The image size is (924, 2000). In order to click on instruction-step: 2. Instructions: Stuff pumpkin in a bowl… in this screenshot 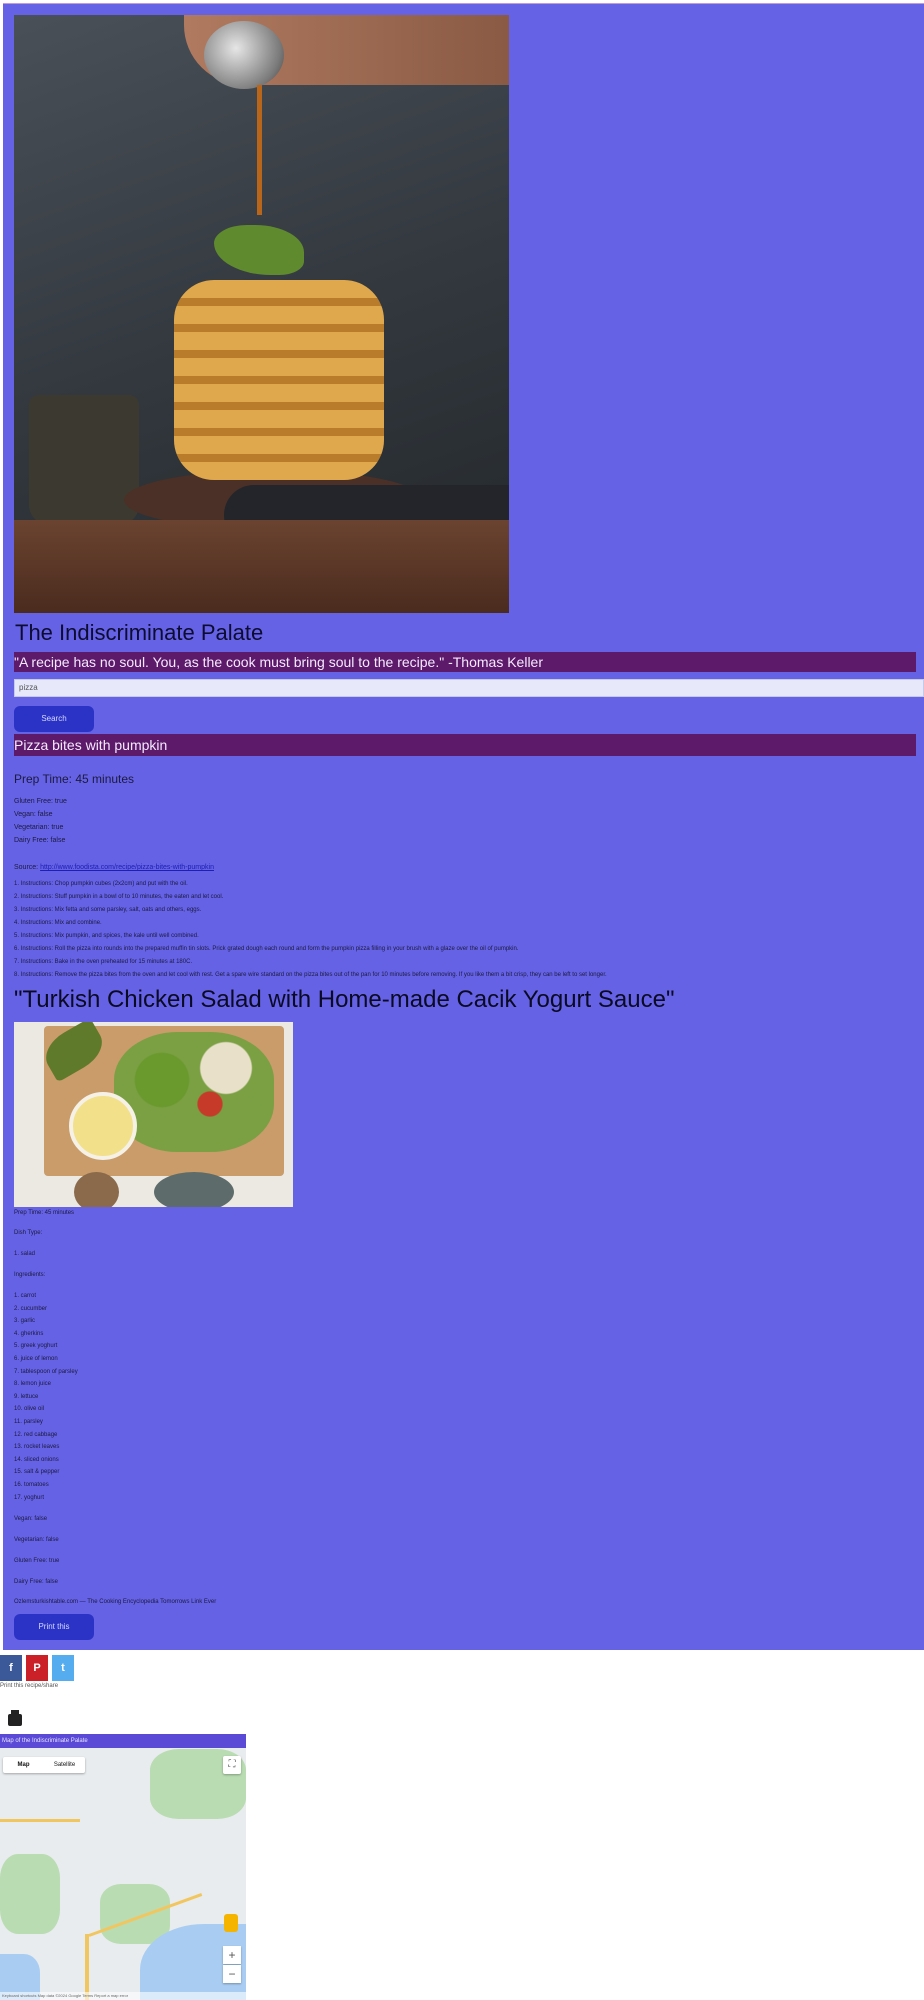, I will do `click(119, 897)`.